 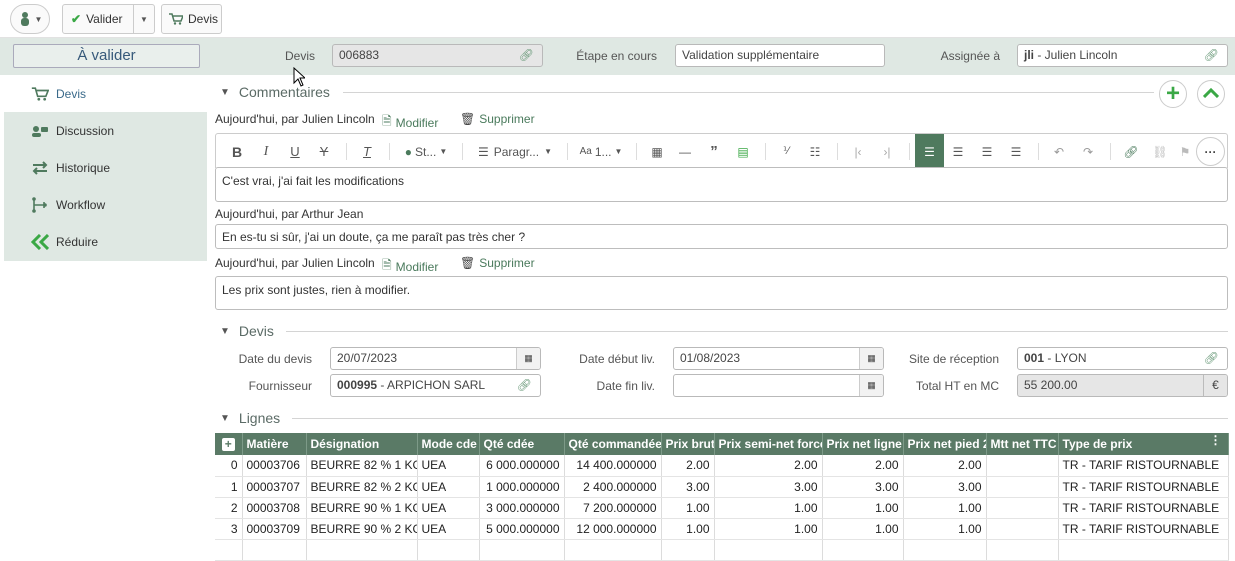 What do you see at coordinates (435, 358) in the screenshot?
I see `date-devis-field: 20/07/2023 ▦` at bounding box center [435, 358].